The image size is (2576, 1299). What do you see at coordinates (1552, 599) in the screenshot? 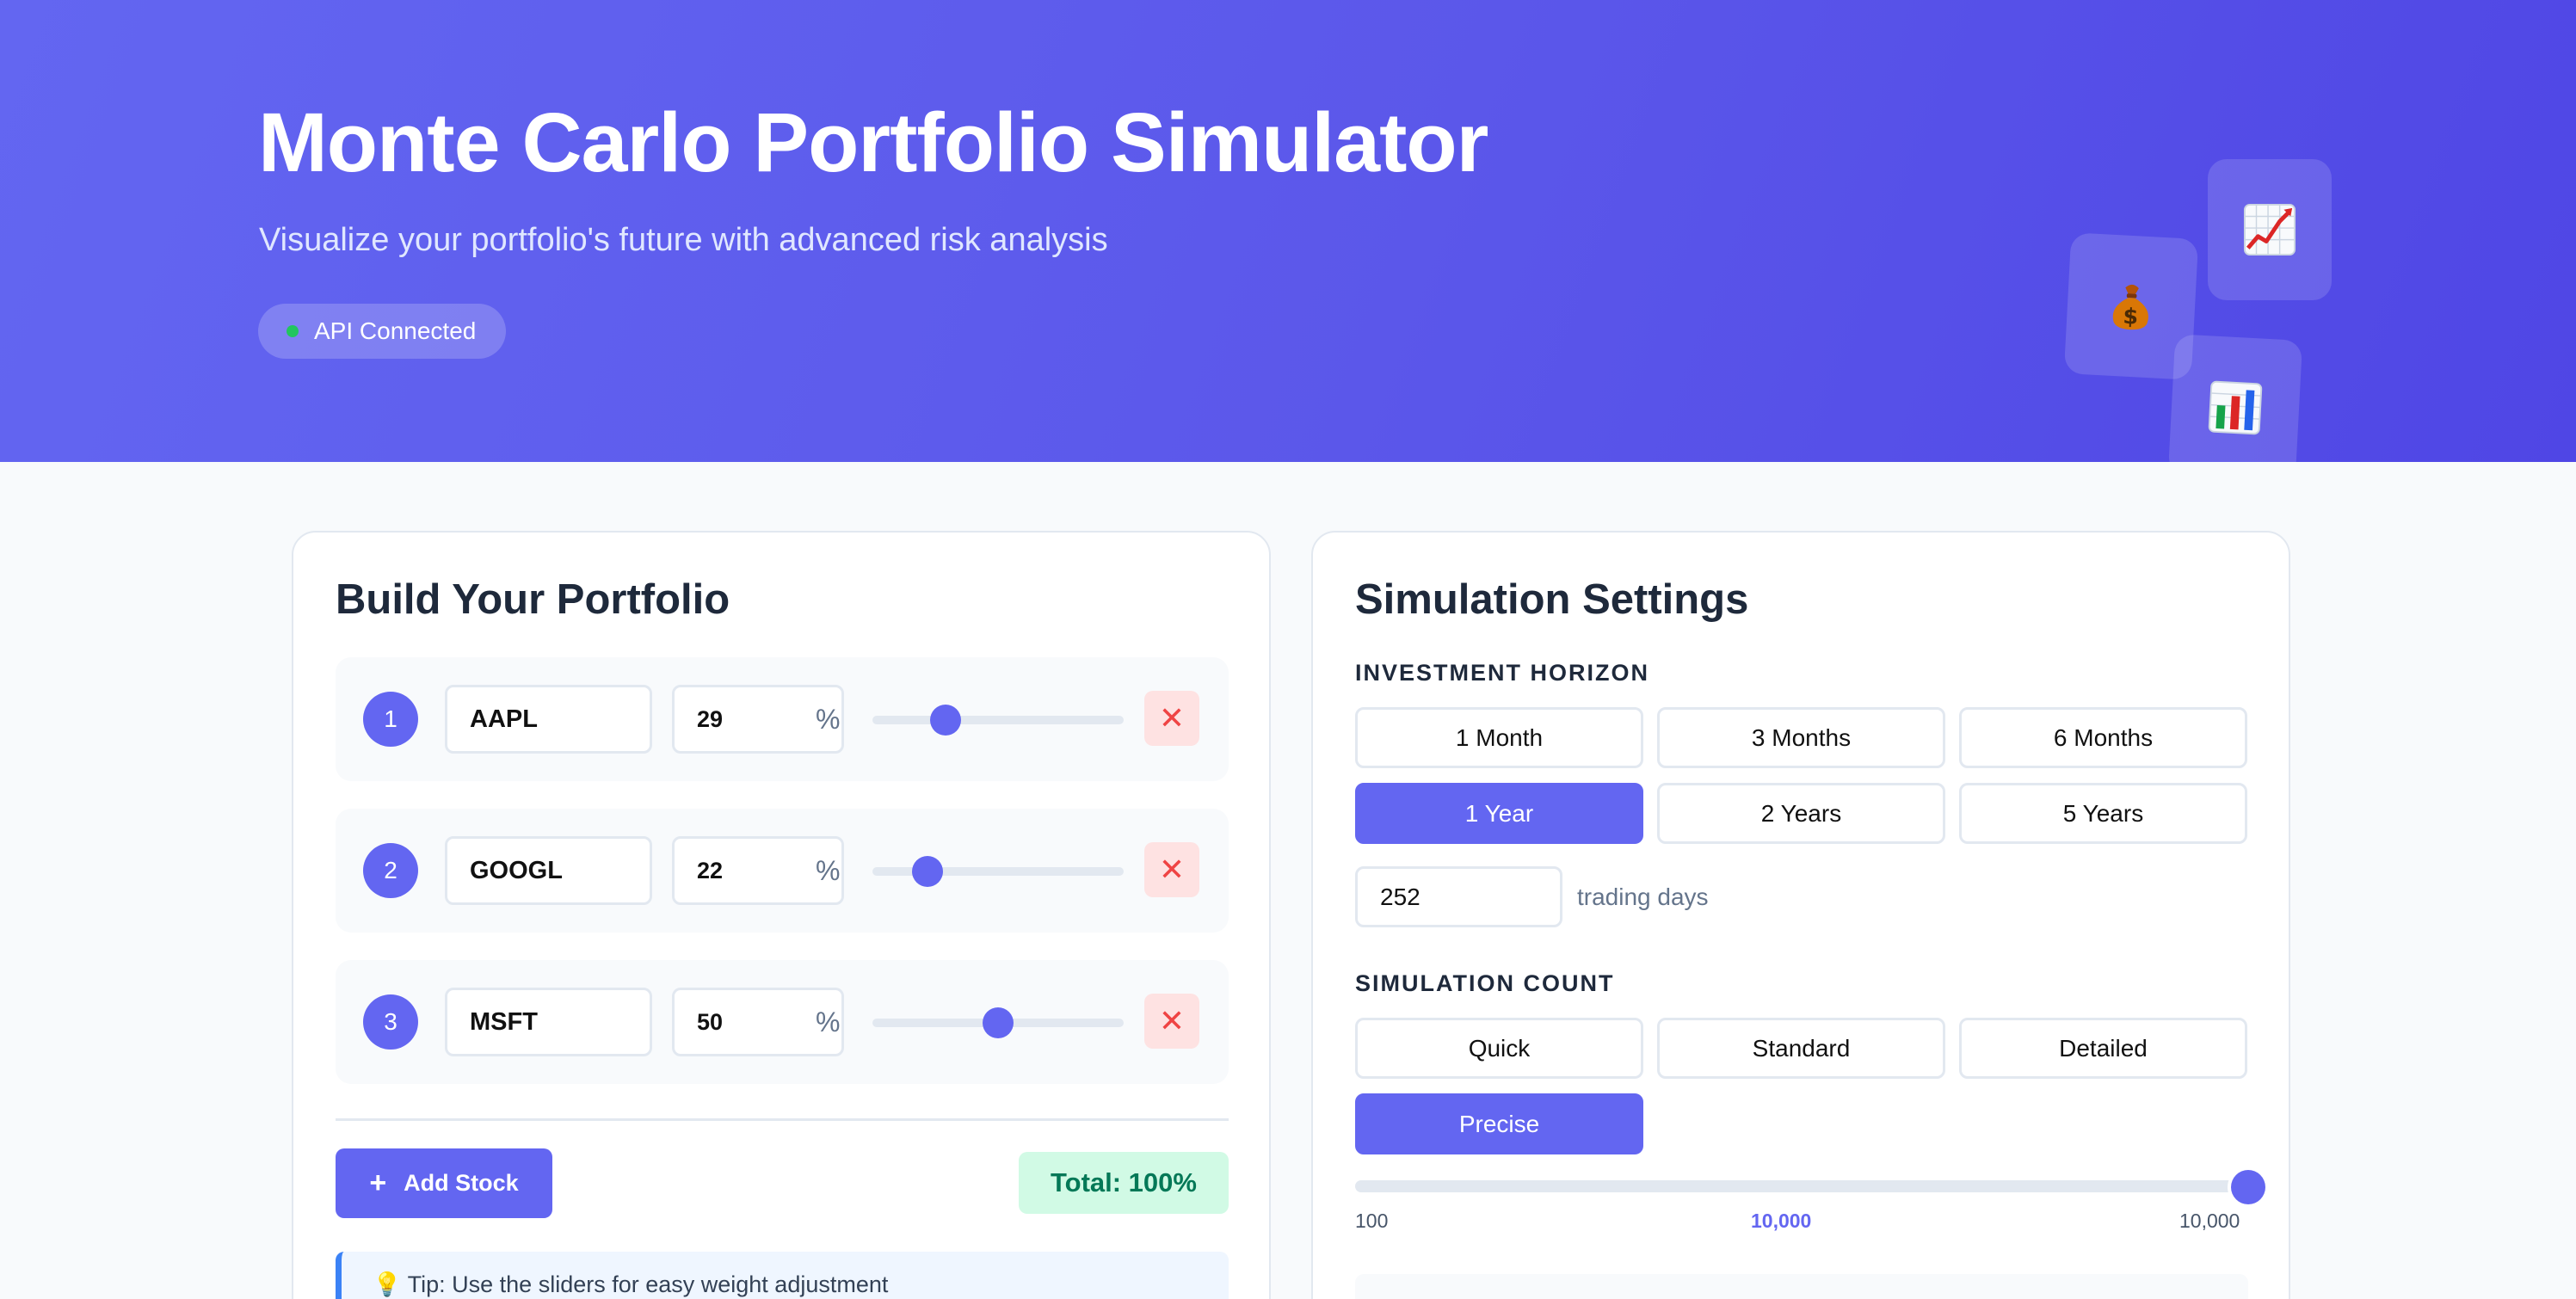
I see `settings-title: Simulation Settings` at bounding box center [1552, 599].